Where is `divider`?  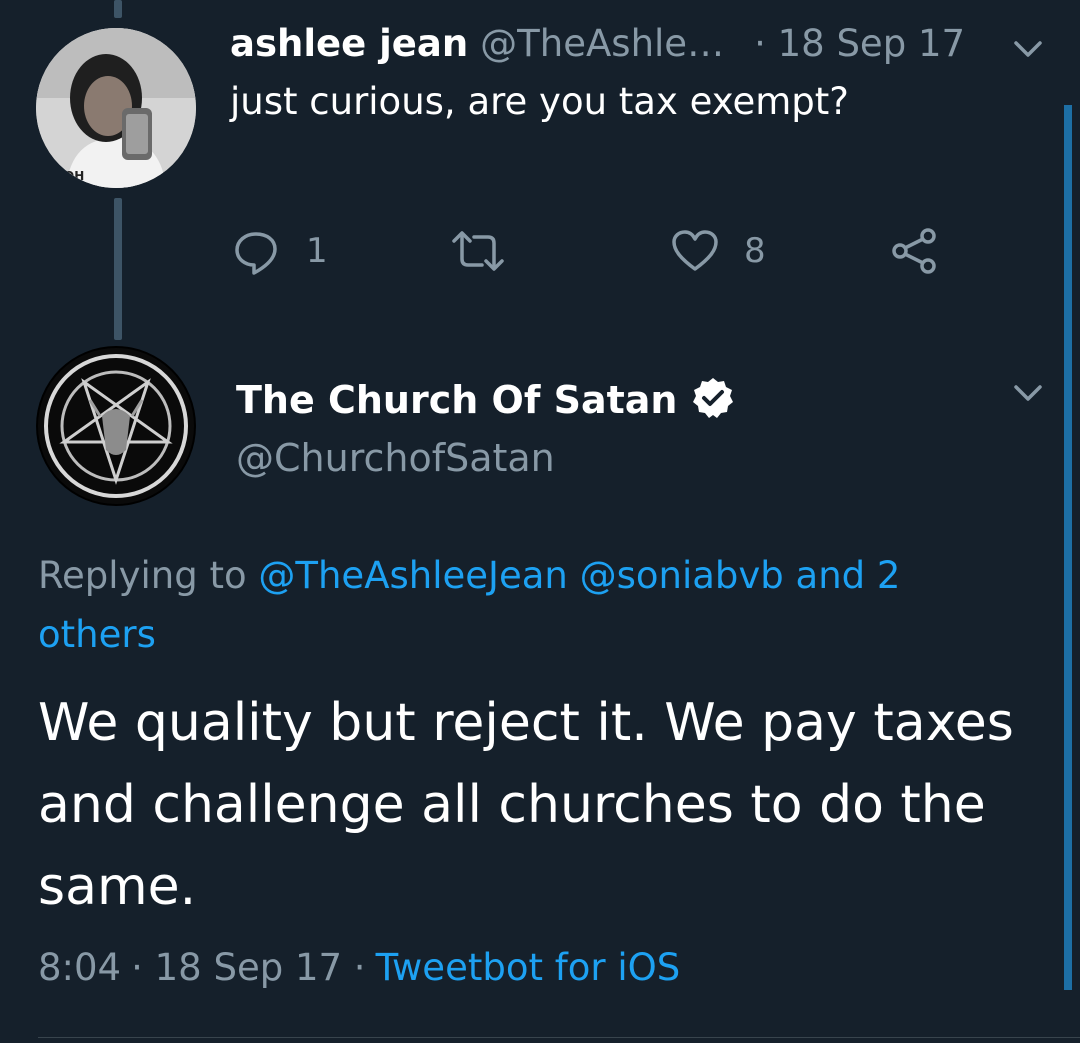
divider is located at coordinates (559, 1037).